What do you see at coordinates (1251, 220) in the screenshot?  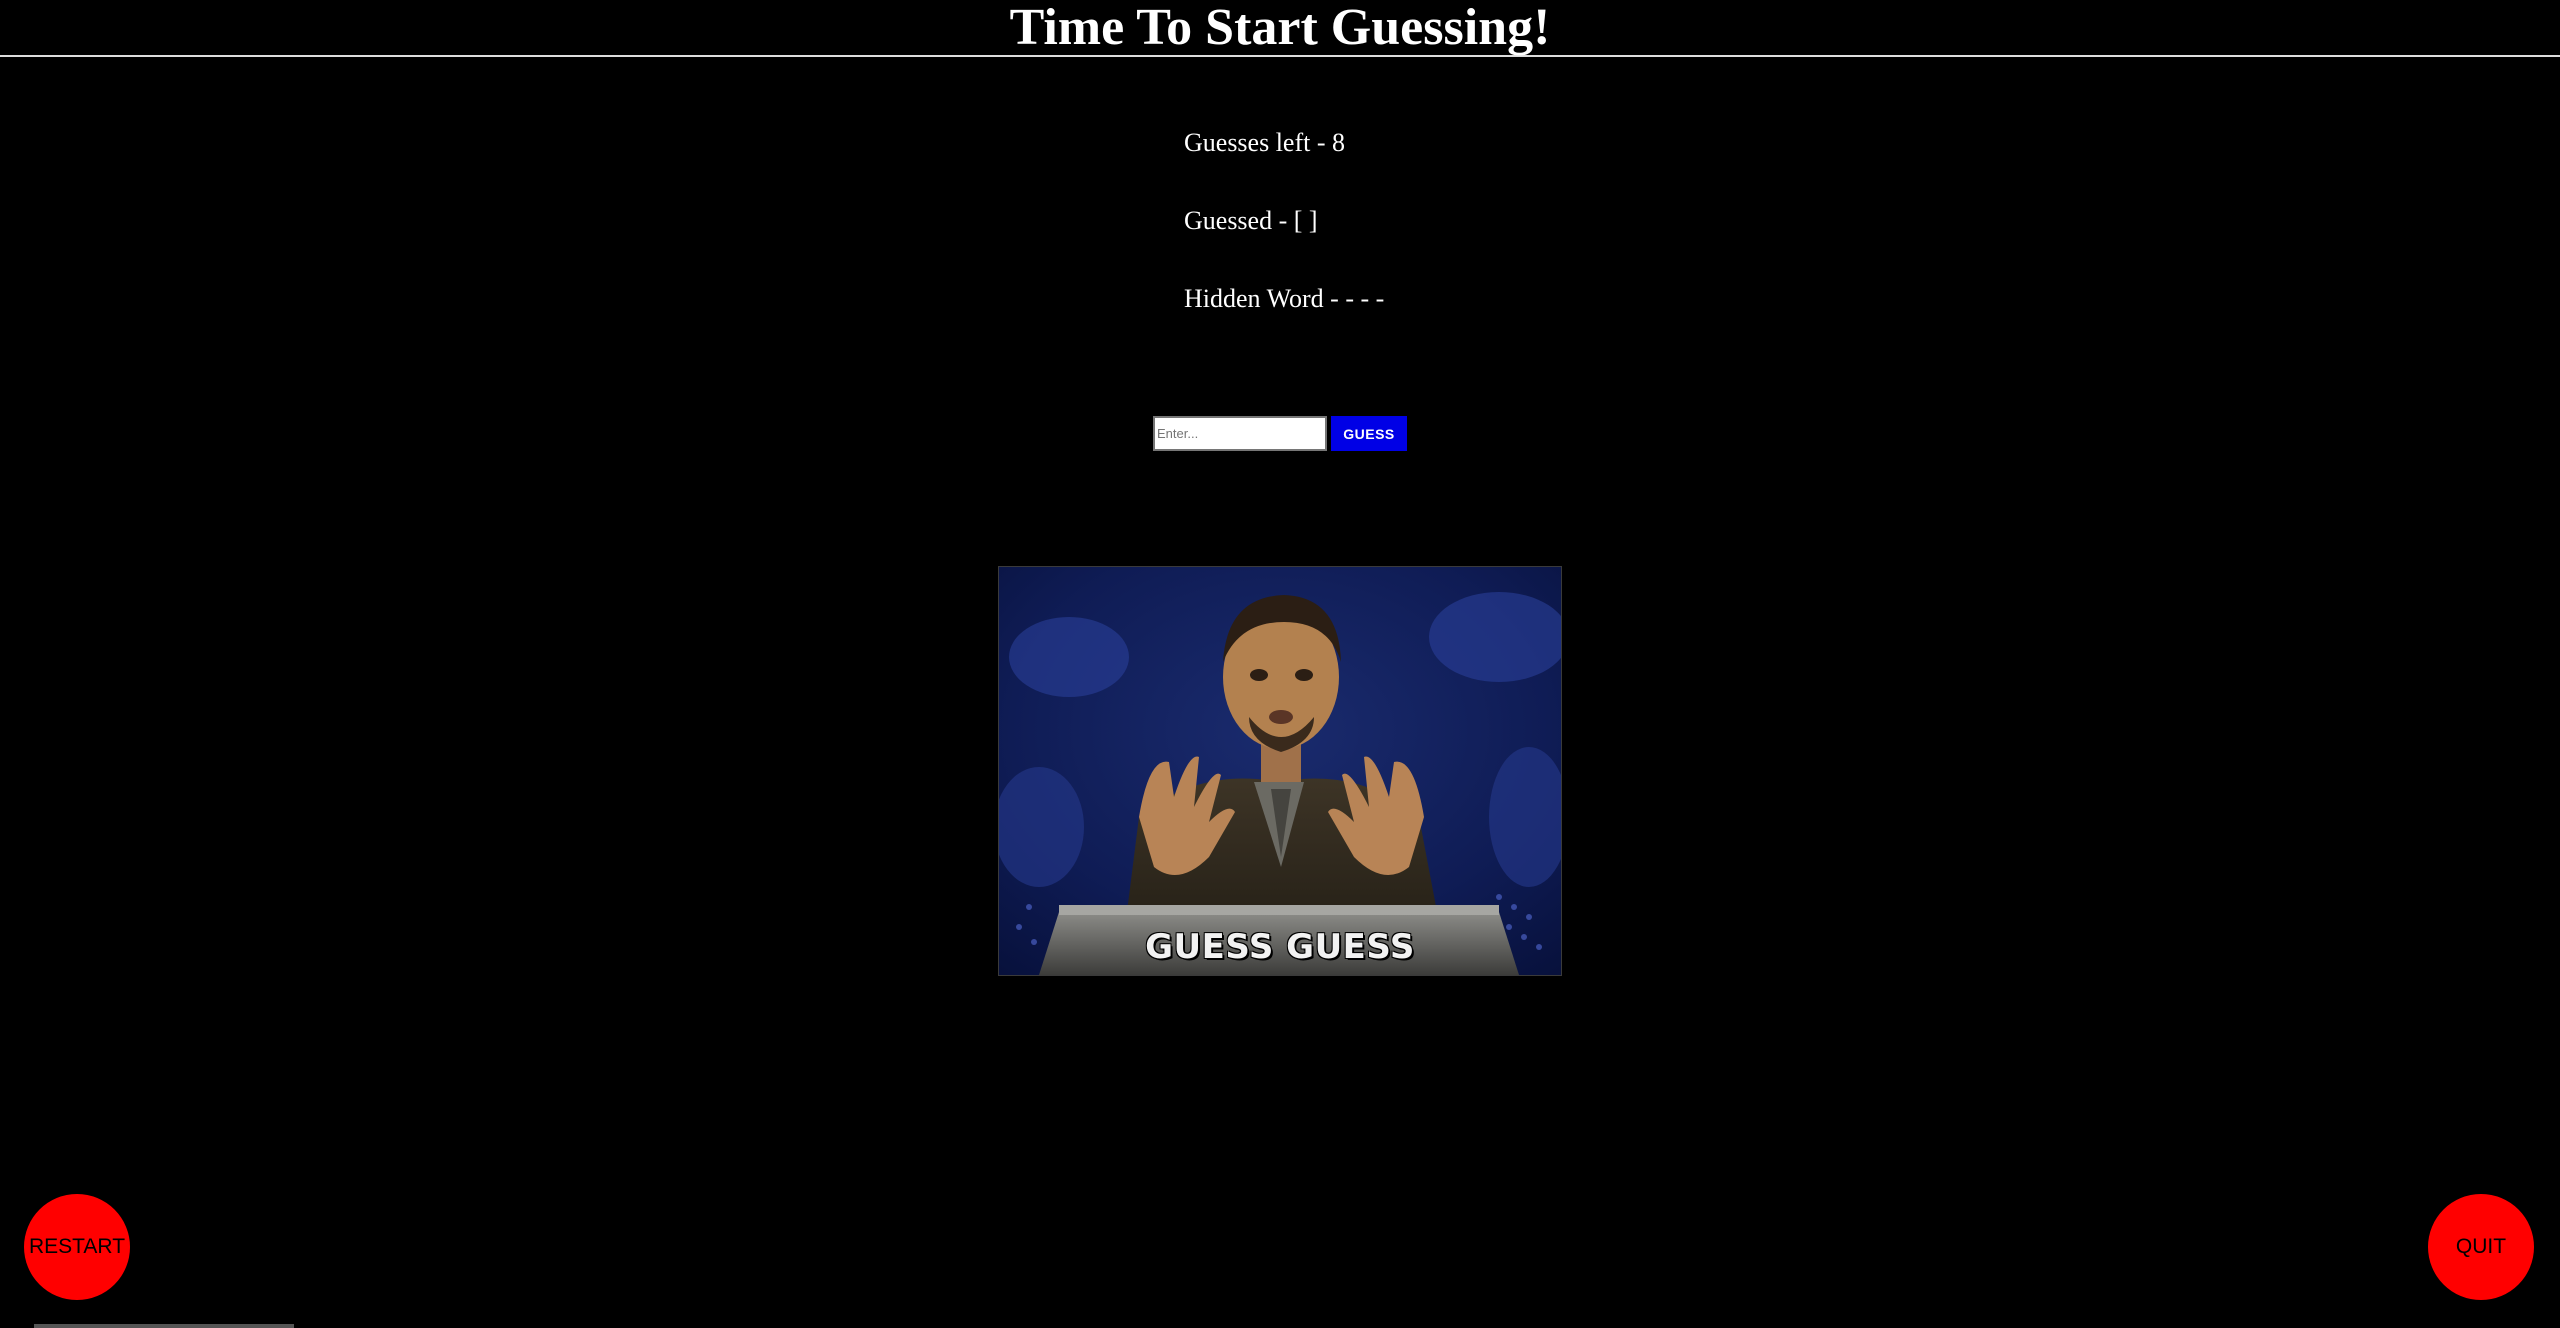 I see `guessed-letters-text: Guessed - [ ]` at bounding box center [1251, 220].